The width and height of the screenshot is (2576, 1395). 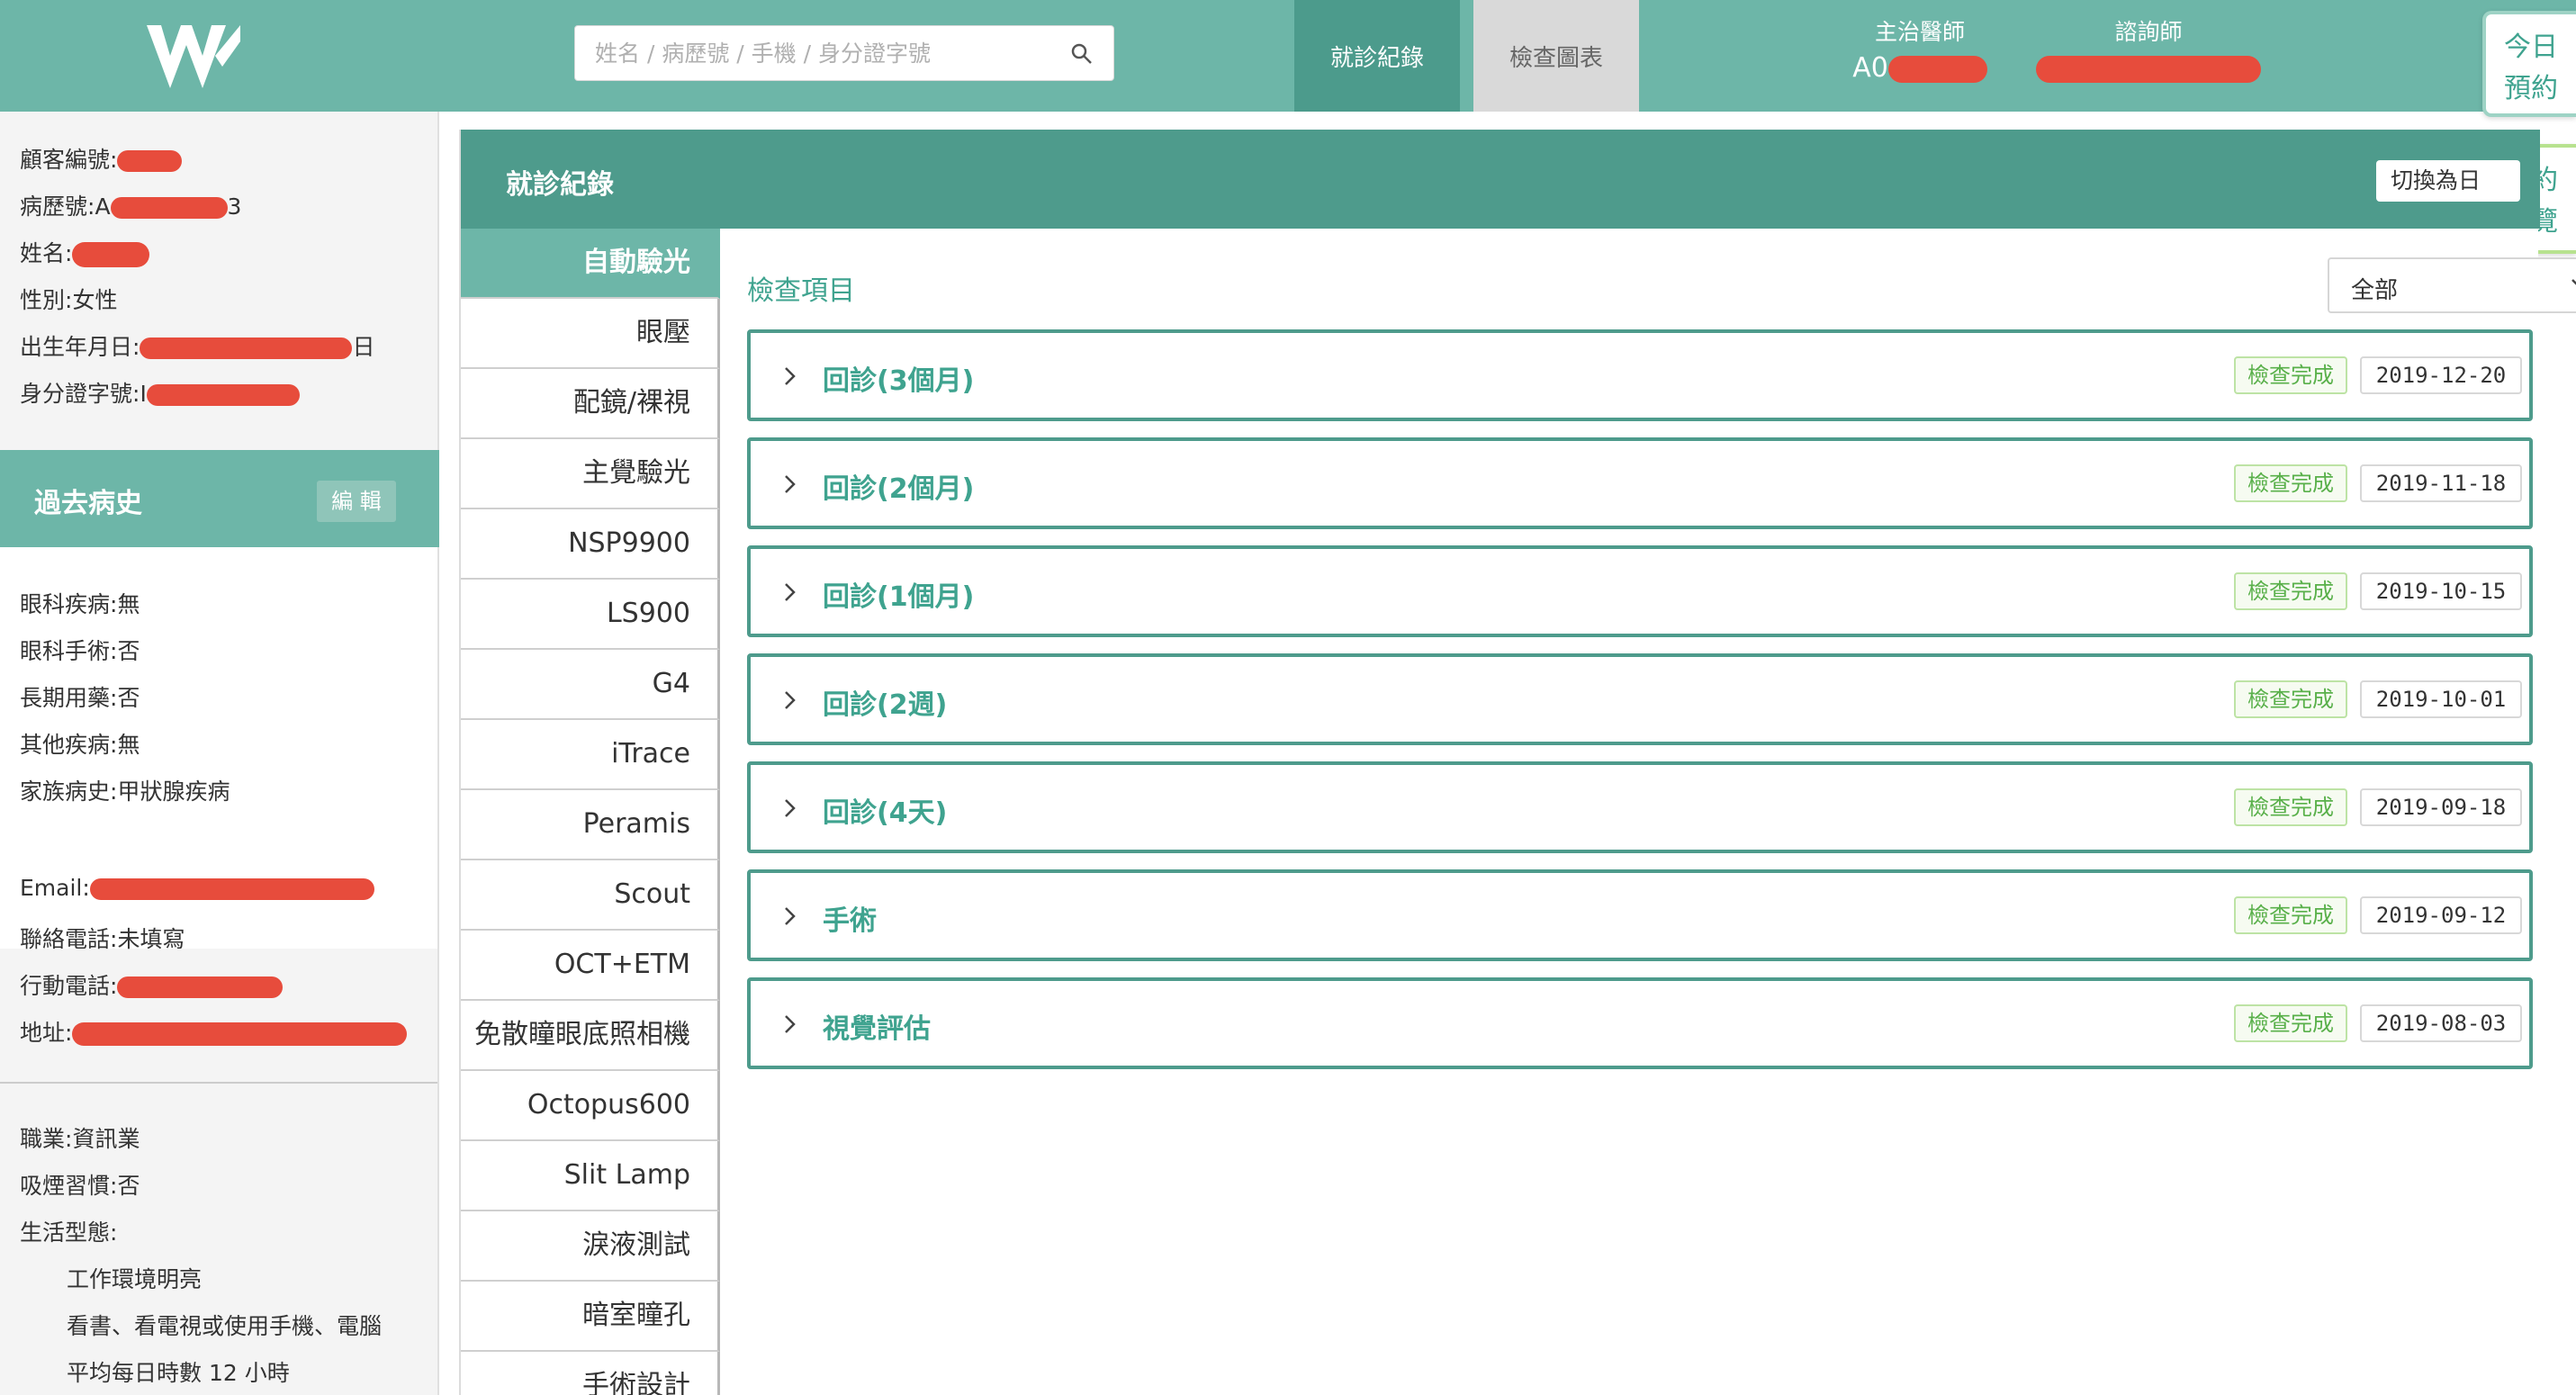 What do you see at coordinates (1919, 49) in the screenshot?
I see `attending-doctor: 主治醫師 A0` at bounding box center [1919, 49].